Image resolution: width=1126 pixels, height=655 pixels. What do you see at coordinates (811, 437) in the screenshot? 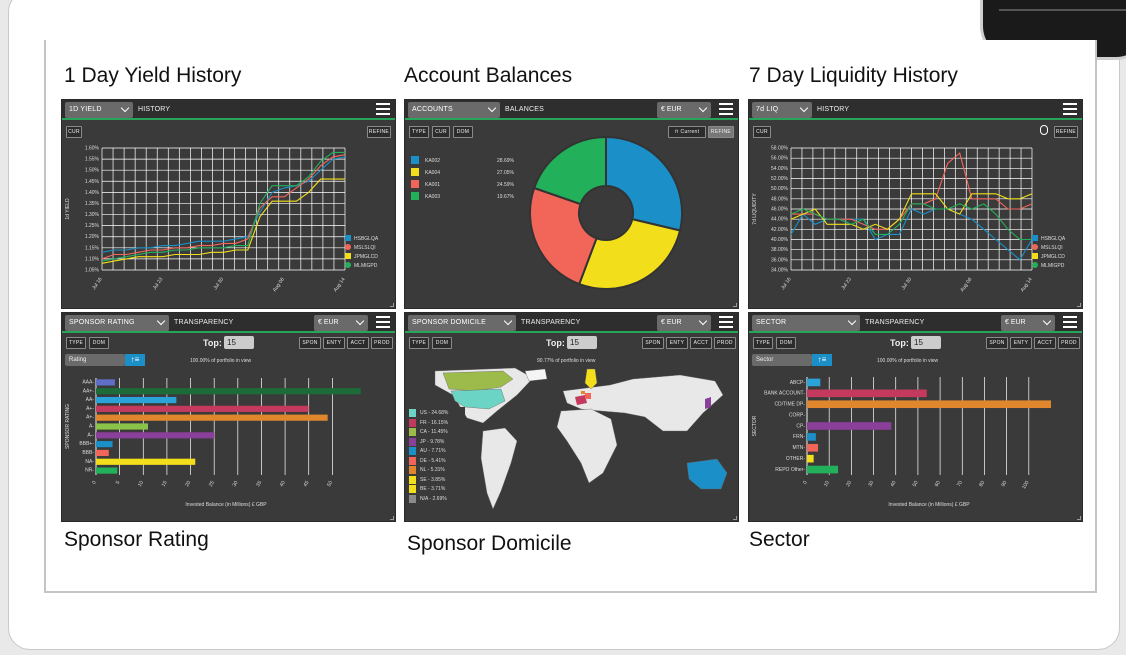
I see `bar-FRN` at bounding box center [811, 437].